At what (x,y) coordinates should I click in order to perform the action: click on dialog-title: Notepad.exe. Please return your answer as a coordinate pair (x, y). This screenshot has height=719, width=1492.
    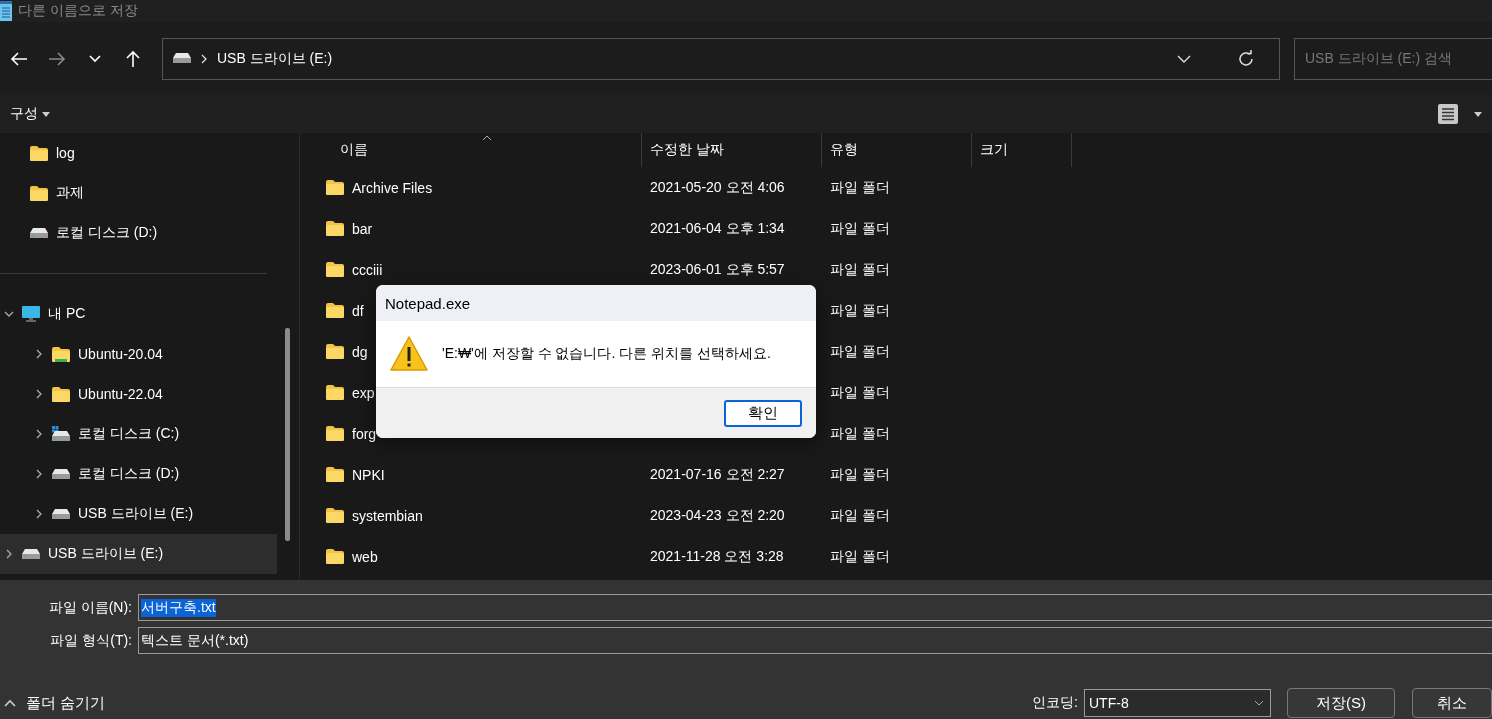
    Looking at the image, I should click on (428, 303).